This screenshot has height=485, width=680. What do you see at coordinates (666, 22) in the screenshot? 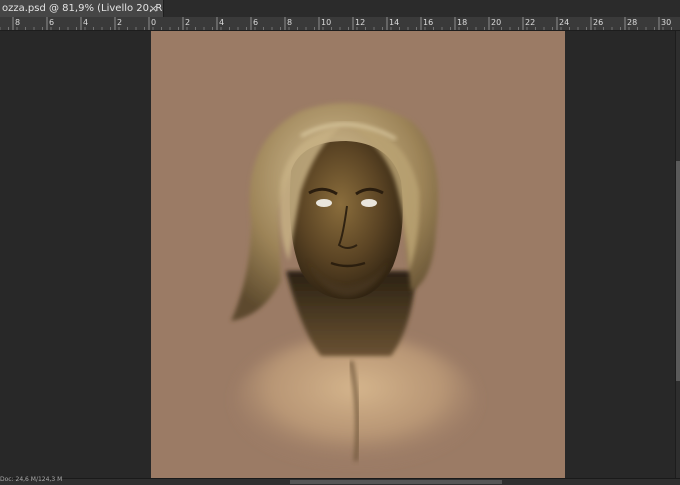
I see `ruler-label: 30` at bounding box center [666, 22].